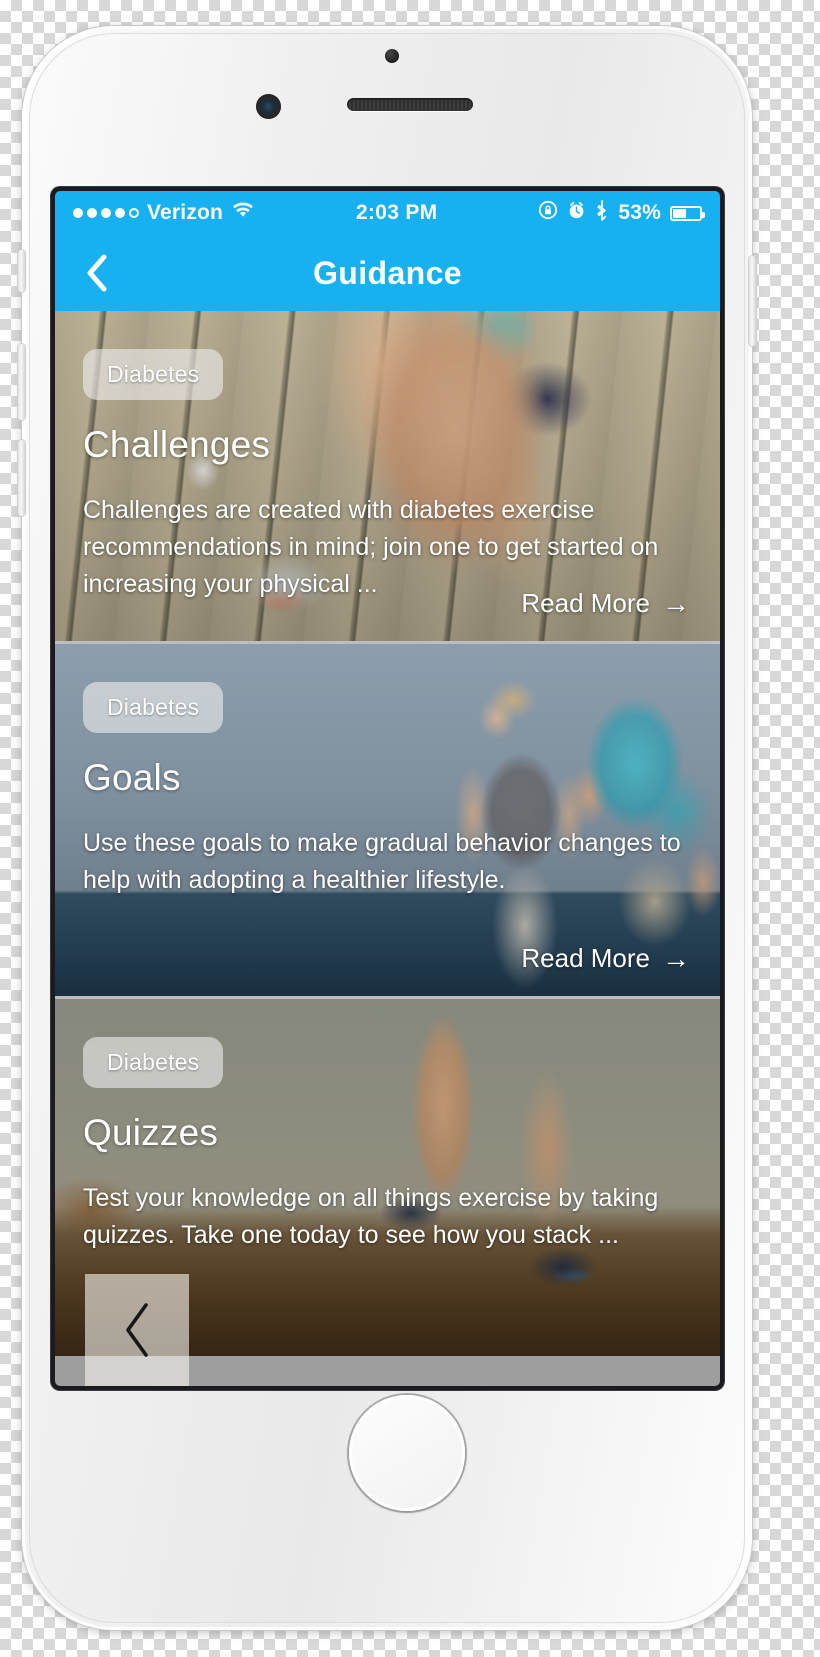  I want to click on power-button, so click(752, 301).